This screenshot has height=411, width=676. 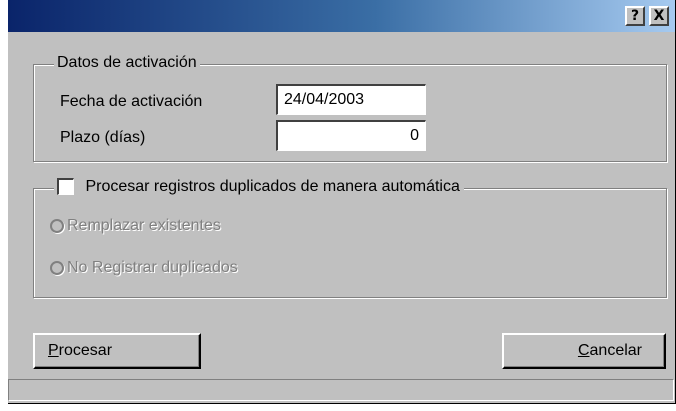 I want to click on activation-date-label: Fecha de activación, so click(x=131, y=101).